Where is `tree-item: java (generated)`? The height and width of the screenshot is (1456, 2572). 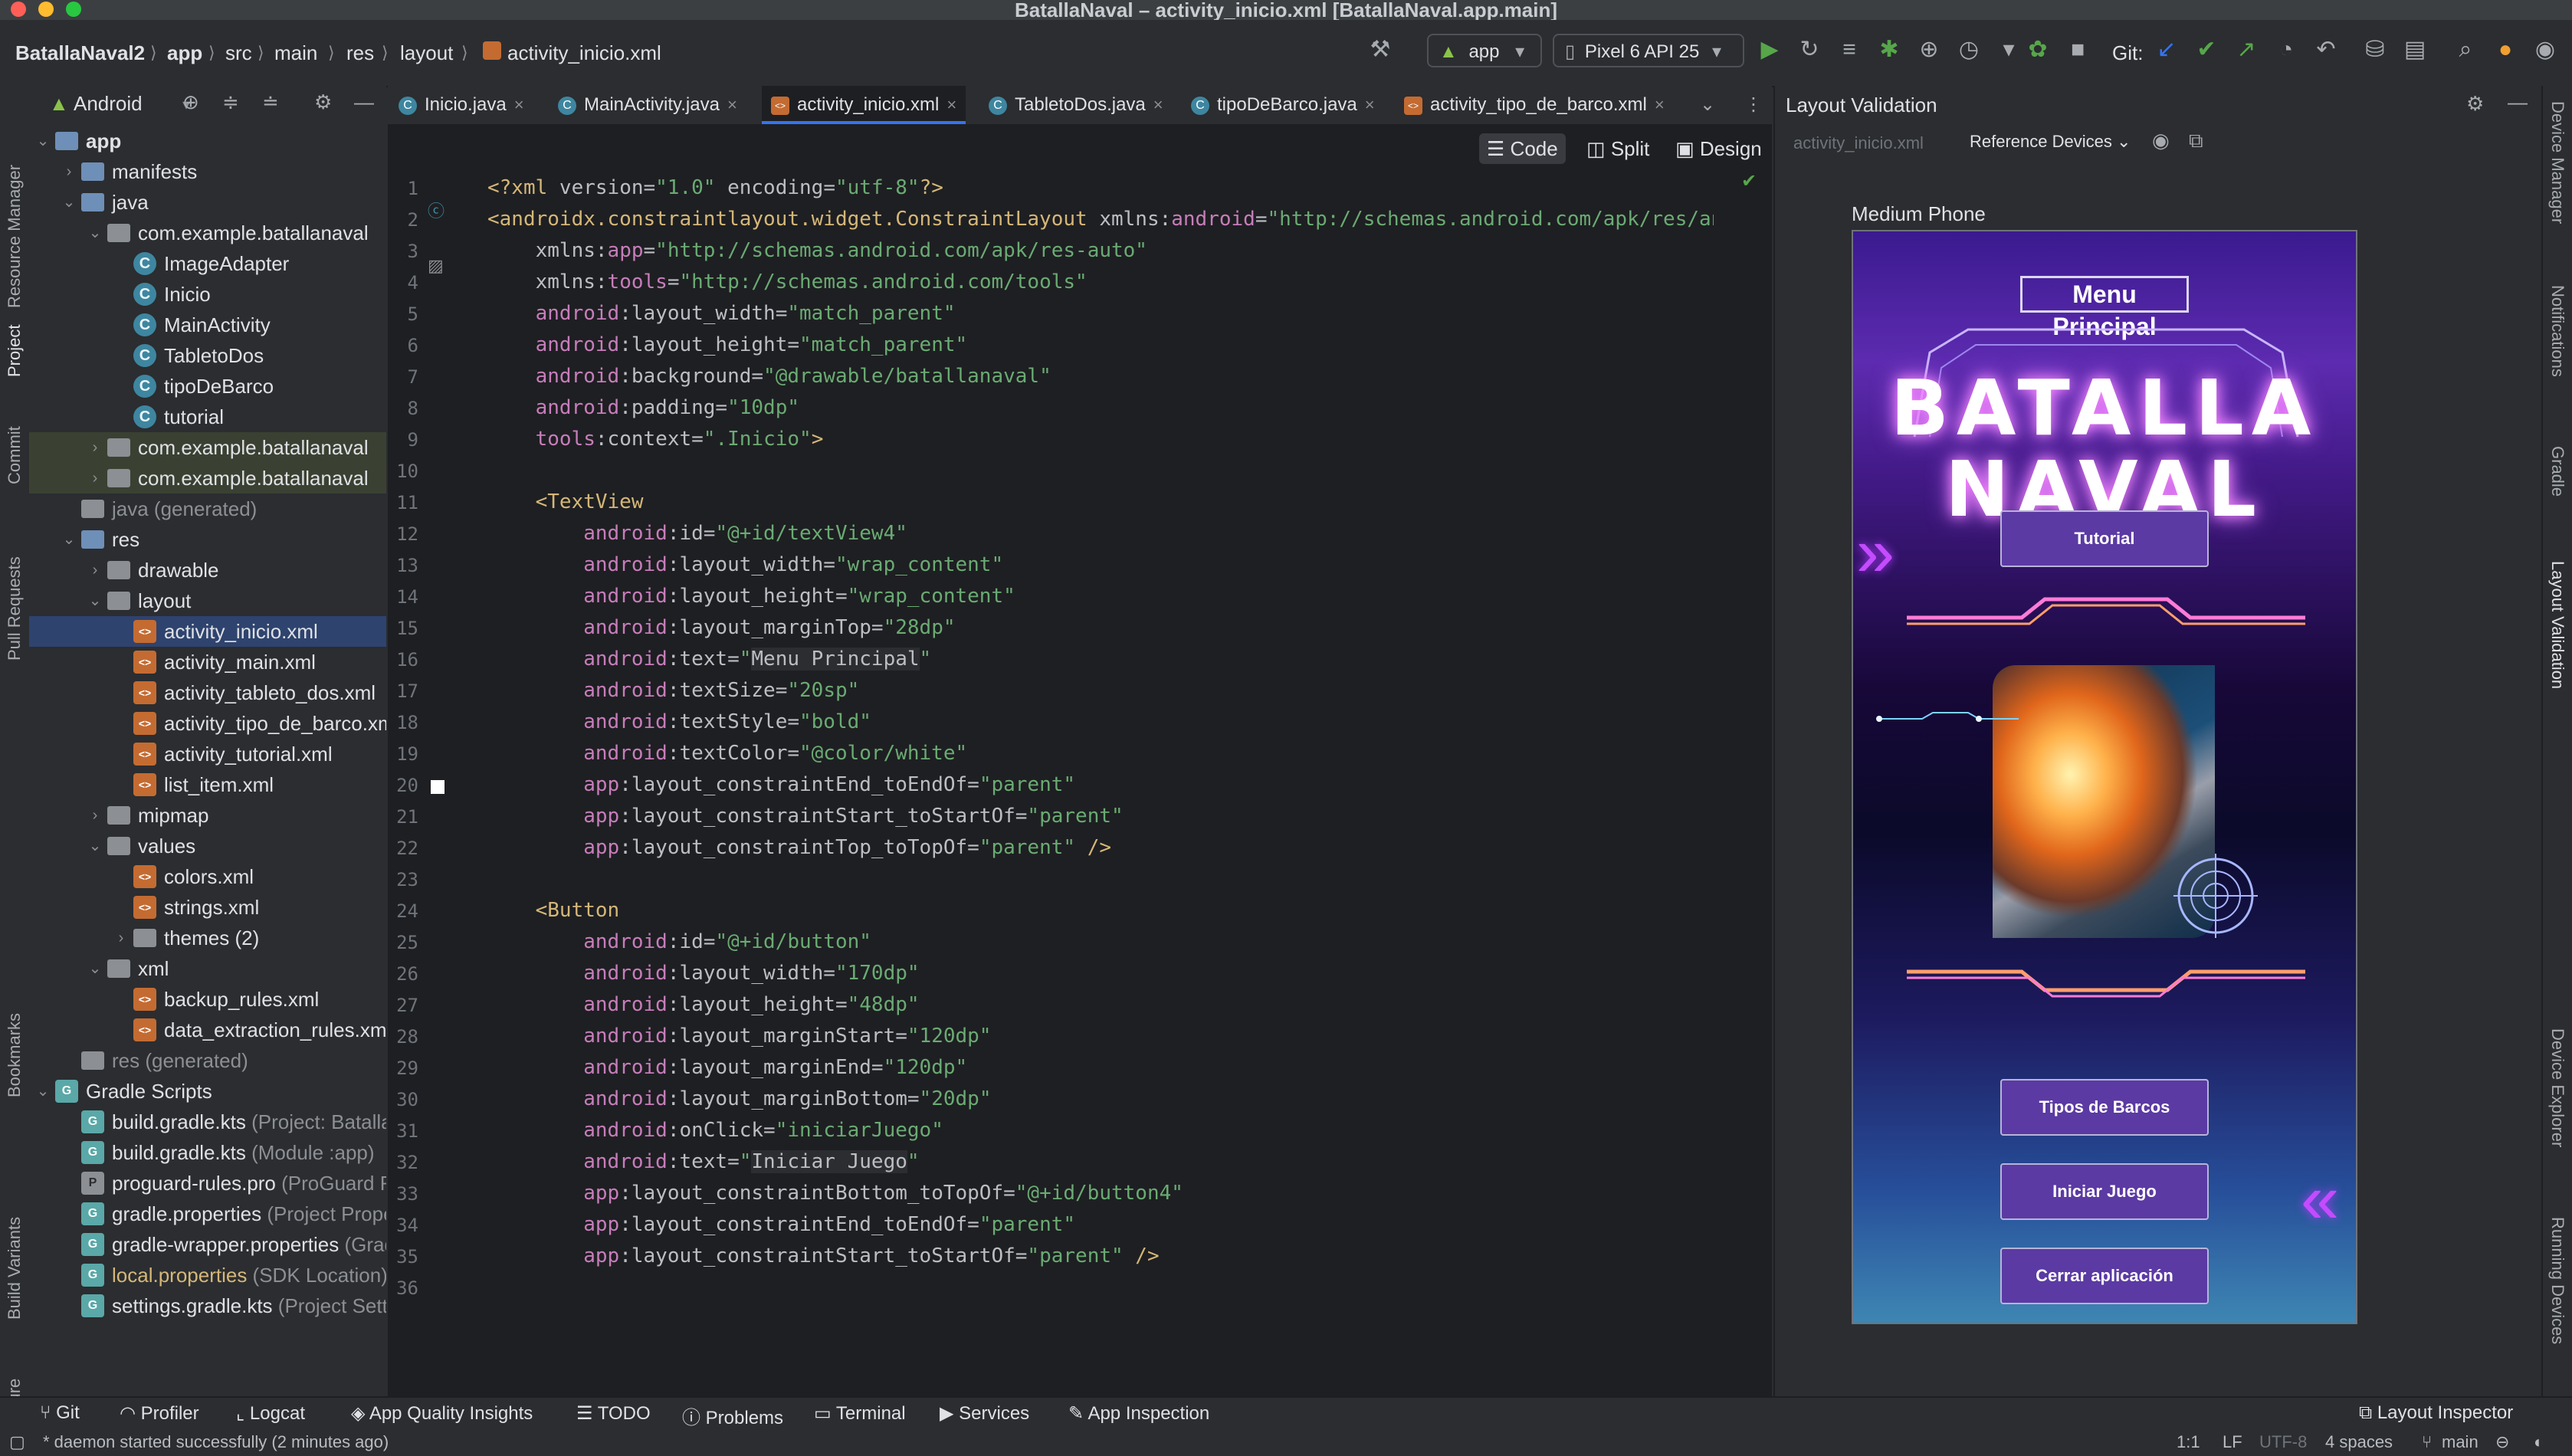
tree-item: java (generated) is located at coordinates (208, 509).